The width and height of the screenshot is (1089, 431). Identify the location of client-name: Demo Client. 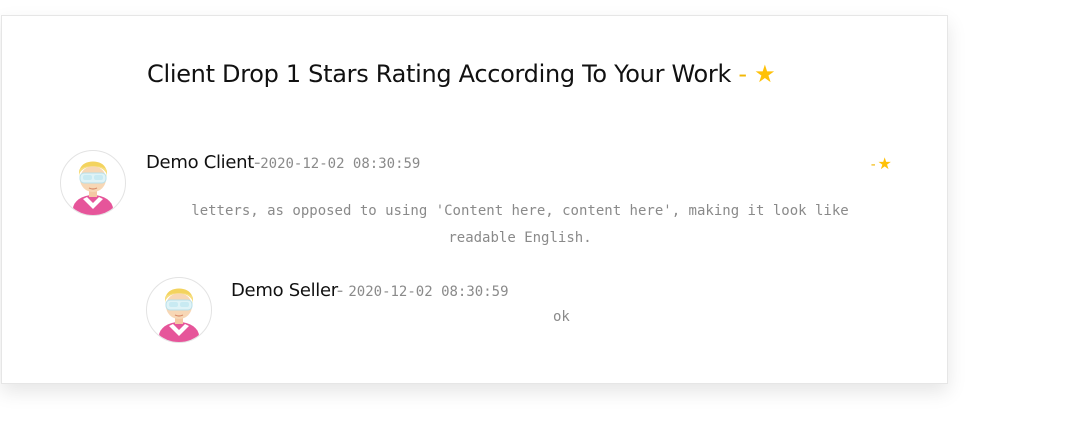
(200, 162).